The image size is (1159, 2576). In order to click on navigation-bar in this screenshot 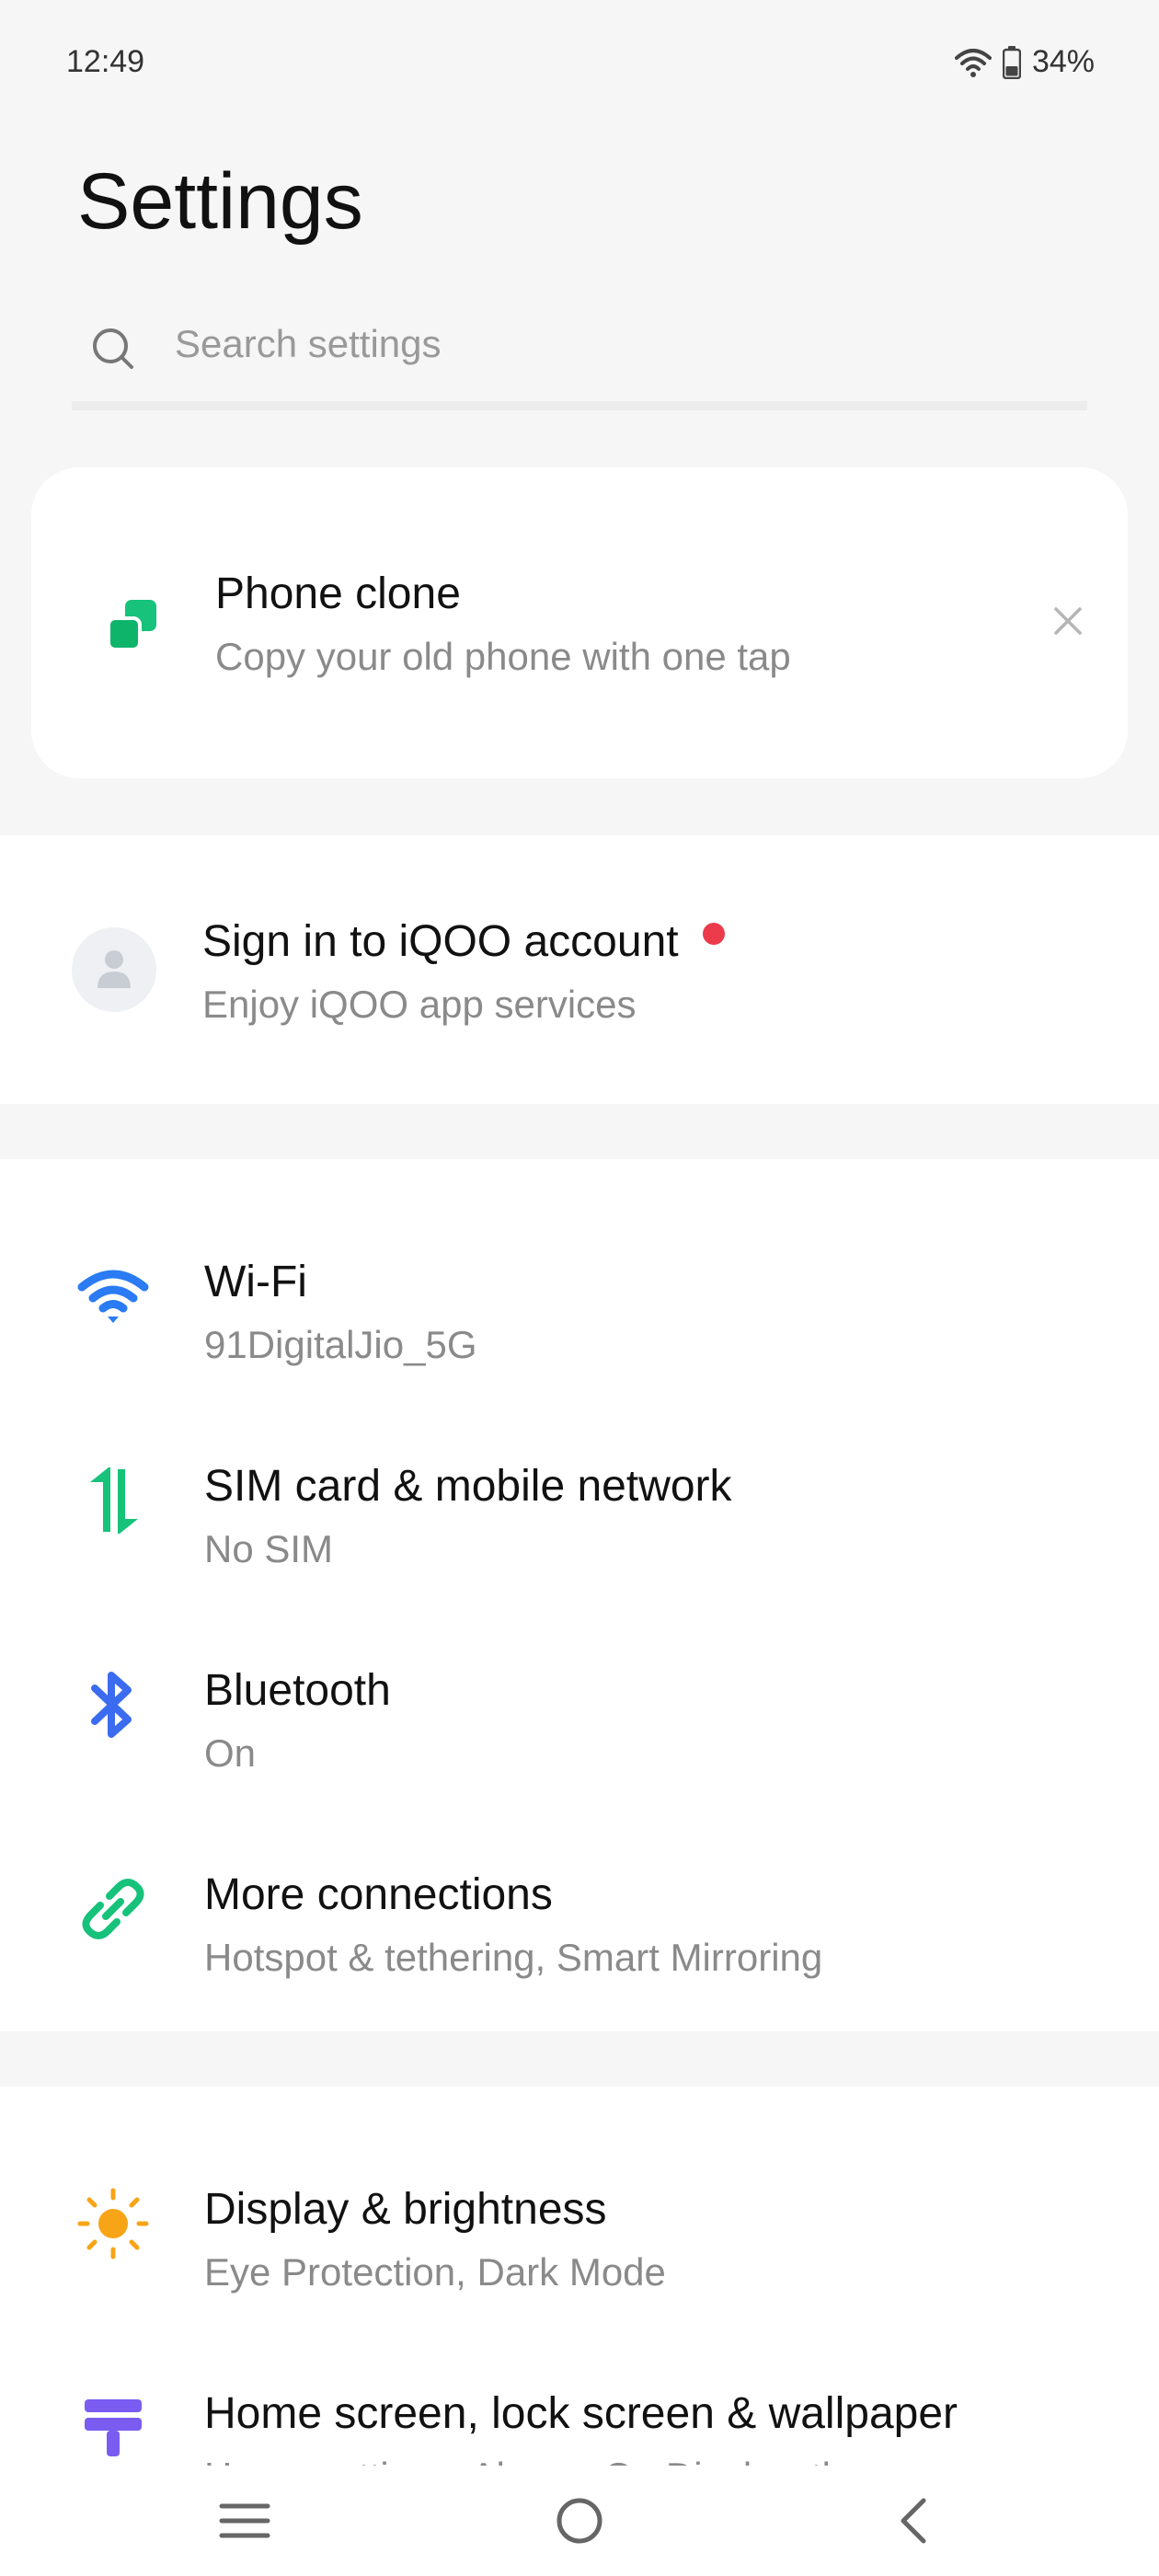, I will do `click(579, 2521)`.